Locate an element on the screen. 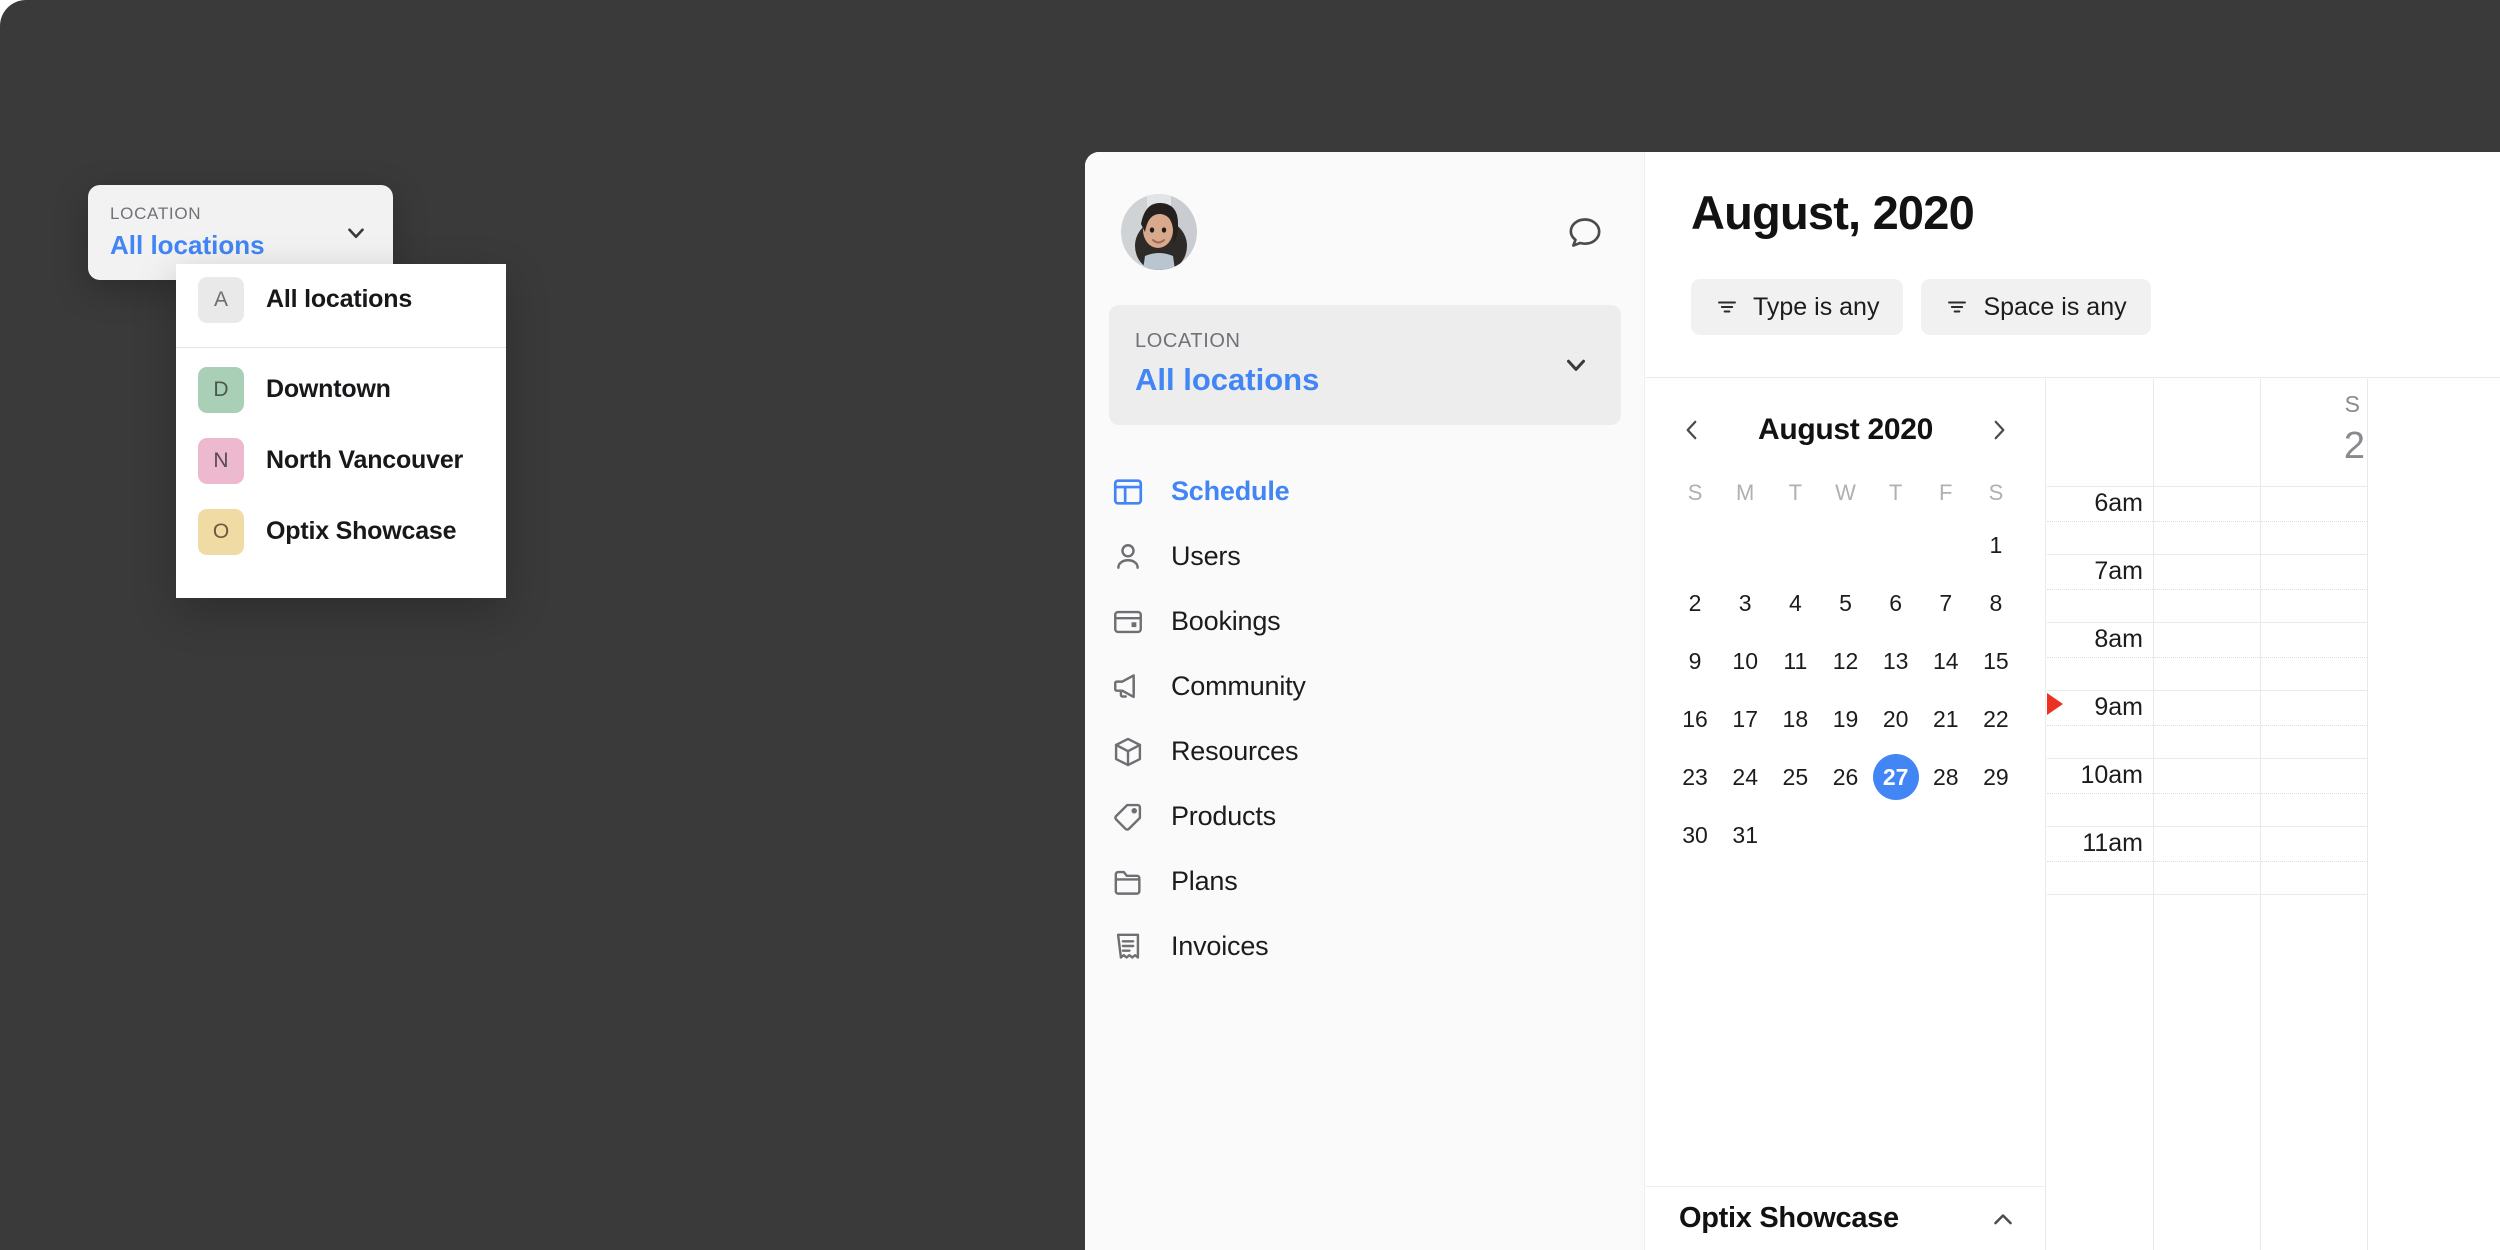  sidebar-item-bookings: Bookings is located at coordinates (1364, 621).